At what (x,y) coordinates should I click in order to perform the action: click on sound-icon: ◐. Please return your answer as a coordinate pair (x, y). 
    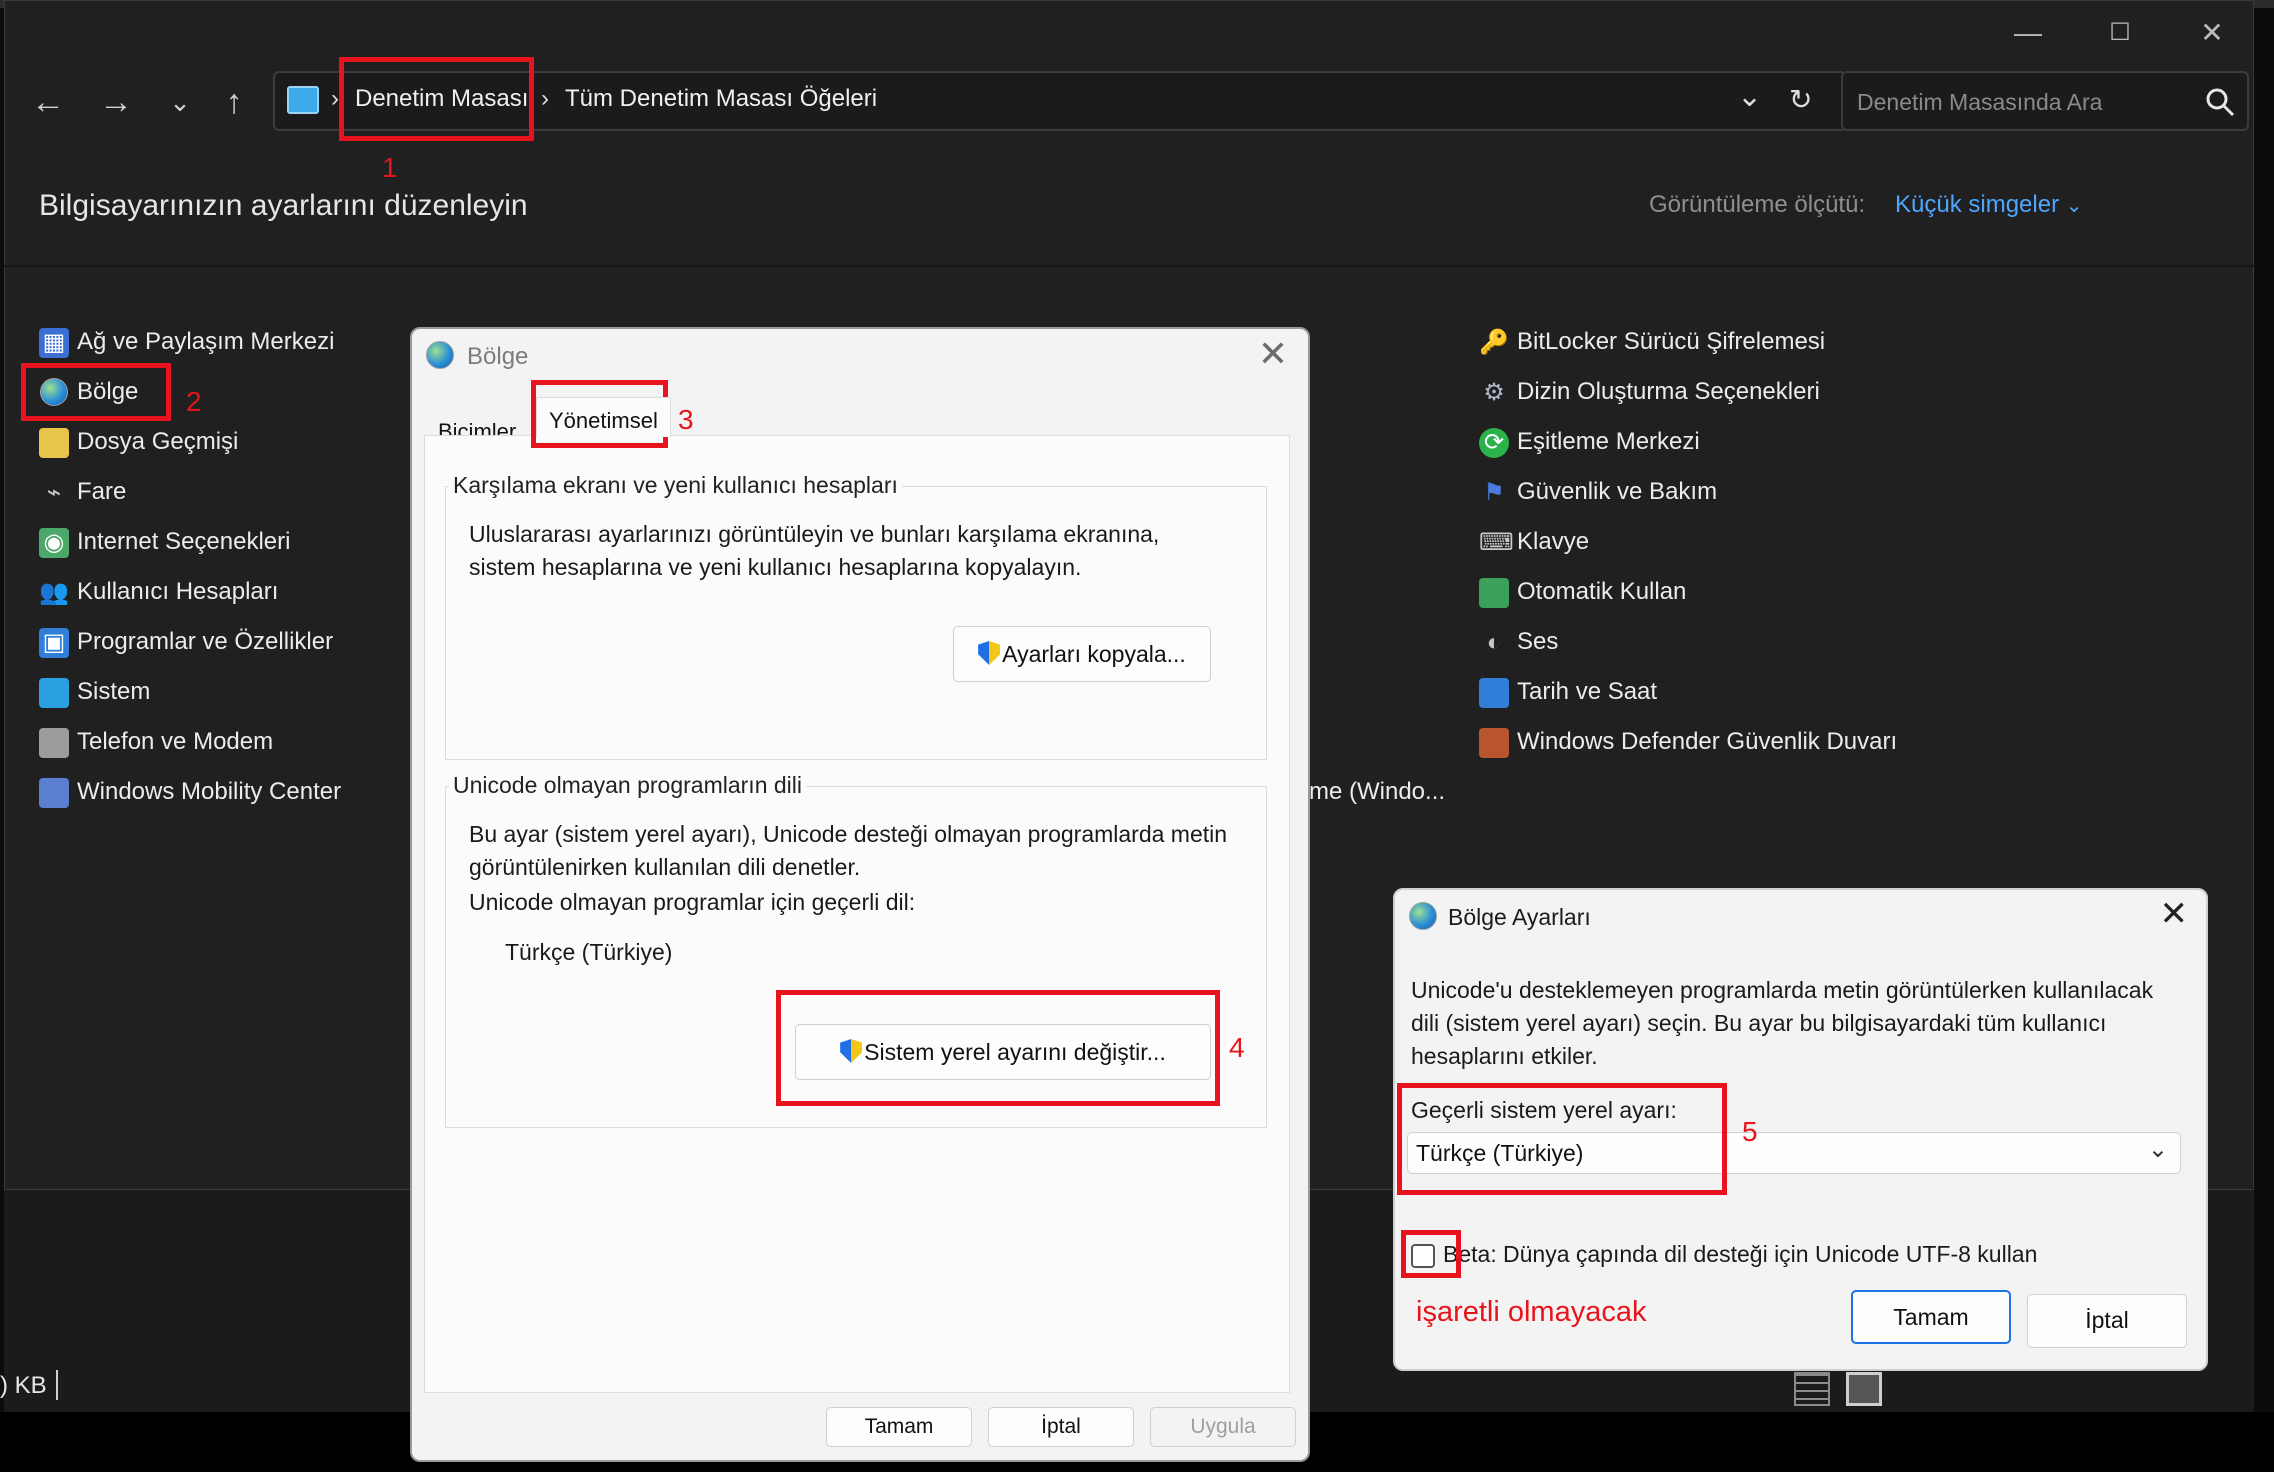
    Looking at the image, I should click on (1494, 642).